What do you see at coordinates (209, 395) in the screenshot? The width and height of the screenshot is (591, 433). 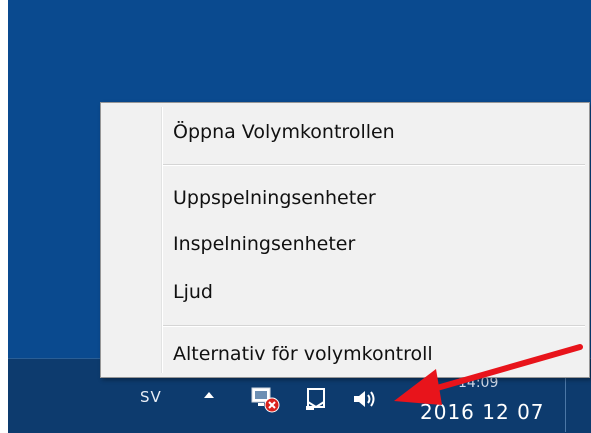 I see `chevron-up-icon` at bounding box center [209, 395].